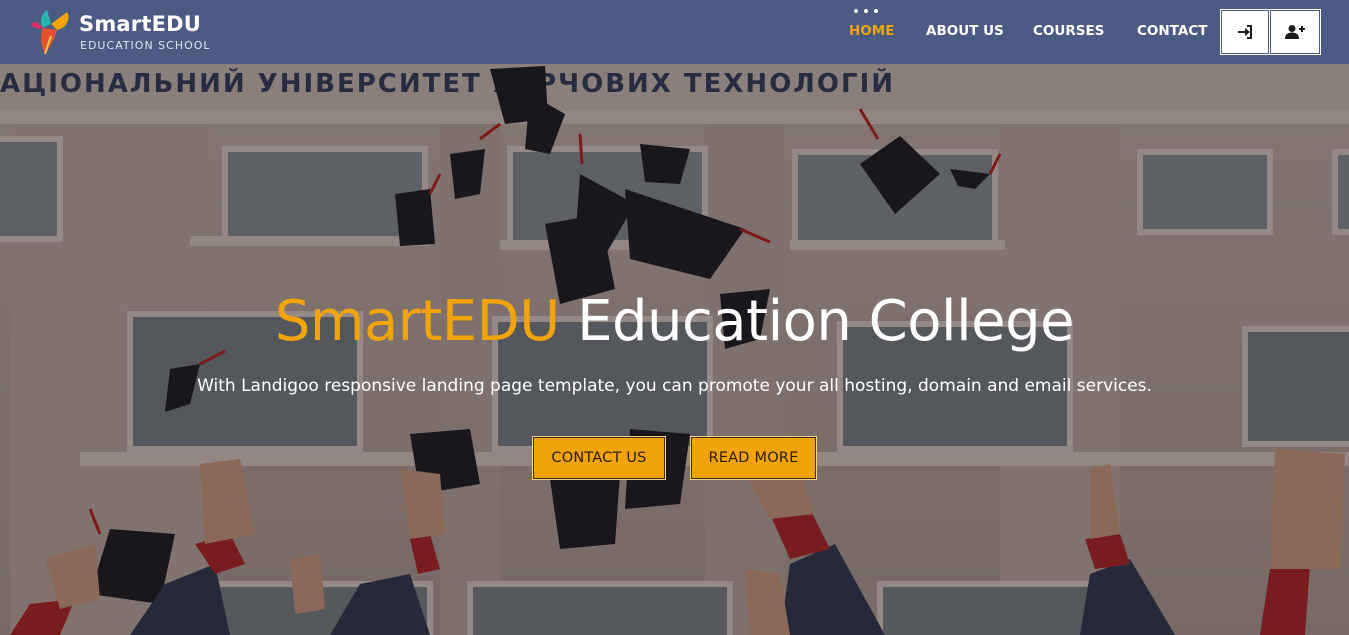 This screenshot has width=1349, height=635. I want to click on read-more-button: READ MORE, so click(753, 458).